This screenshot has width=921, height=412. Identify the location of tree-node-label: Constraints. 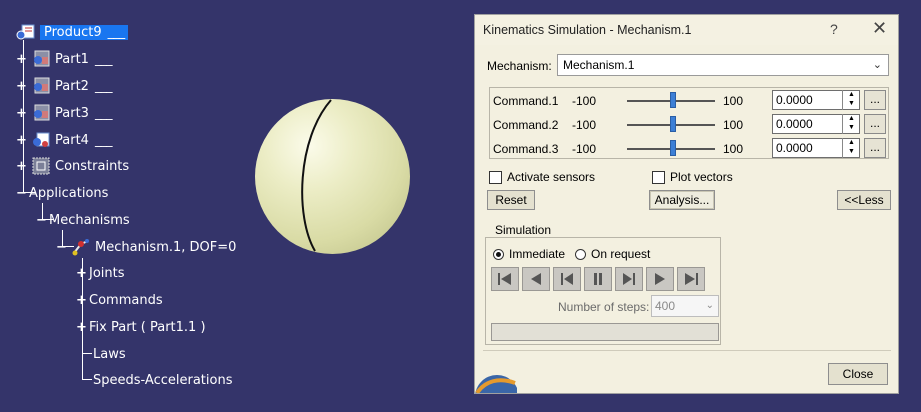
(92, 166).